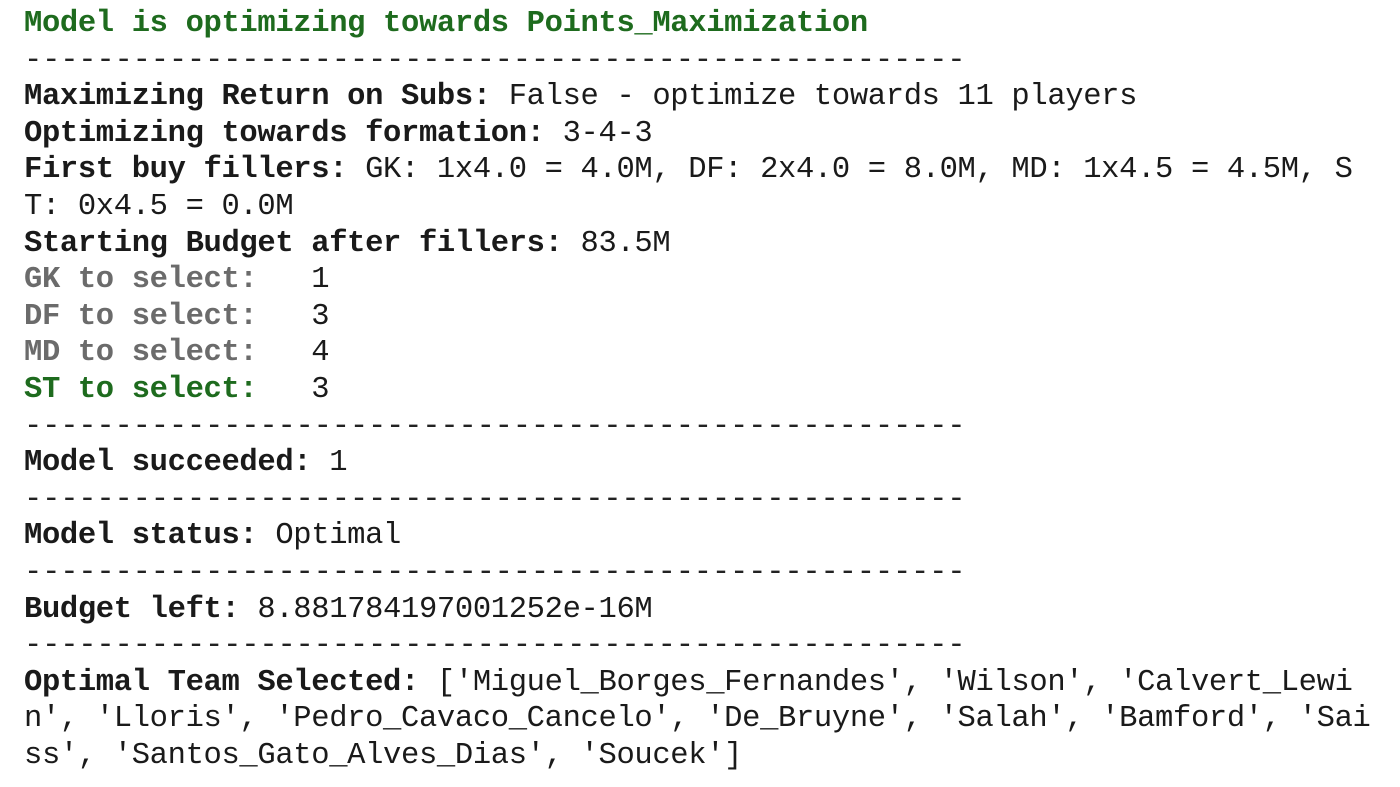 This screenshot has width=1400, height=787. Describe the element at coordinates (257, 97) in the screenshot. I see `subs-label: Maximizing Return on Subs:` at that location.